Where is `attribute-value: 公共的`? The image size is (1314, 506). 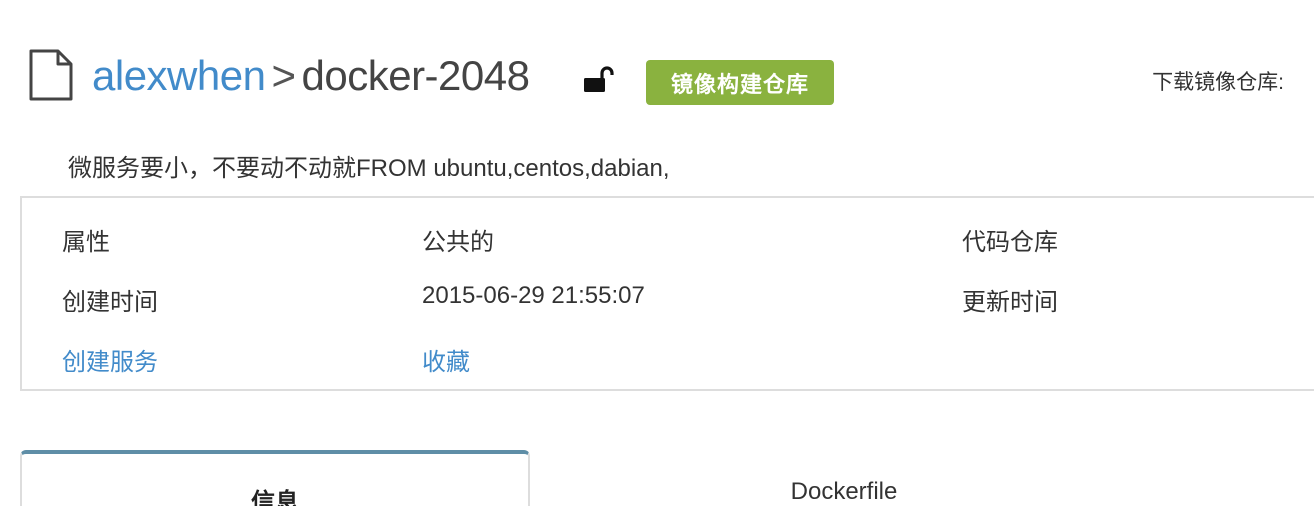 attribute-value: 公共的 is located at coordinates (458, 242).